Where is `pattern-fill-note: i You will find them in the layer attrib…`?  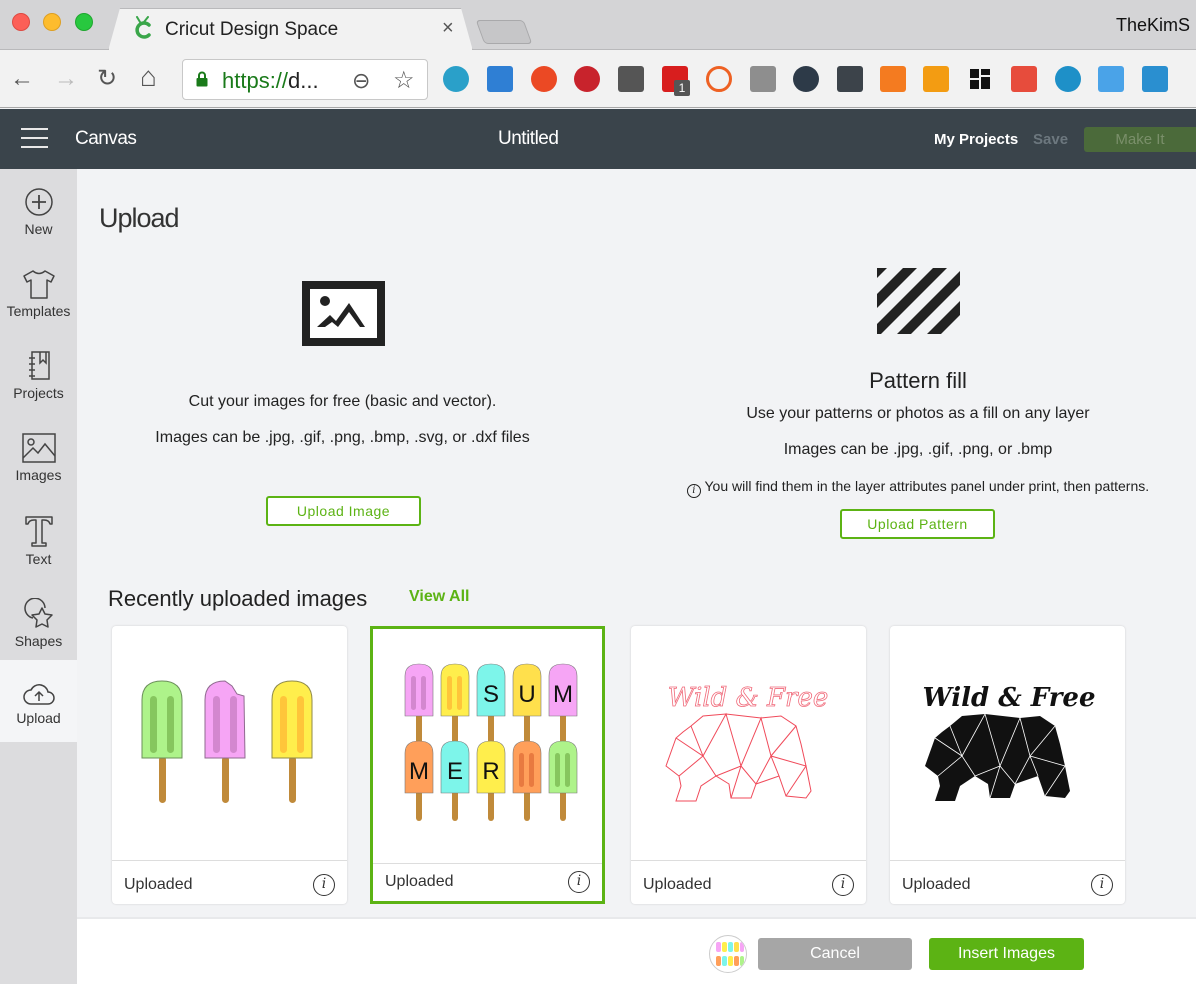
pattern-fill-note: i You will find them in the layer attrib… is located at coordinates (918, 488).